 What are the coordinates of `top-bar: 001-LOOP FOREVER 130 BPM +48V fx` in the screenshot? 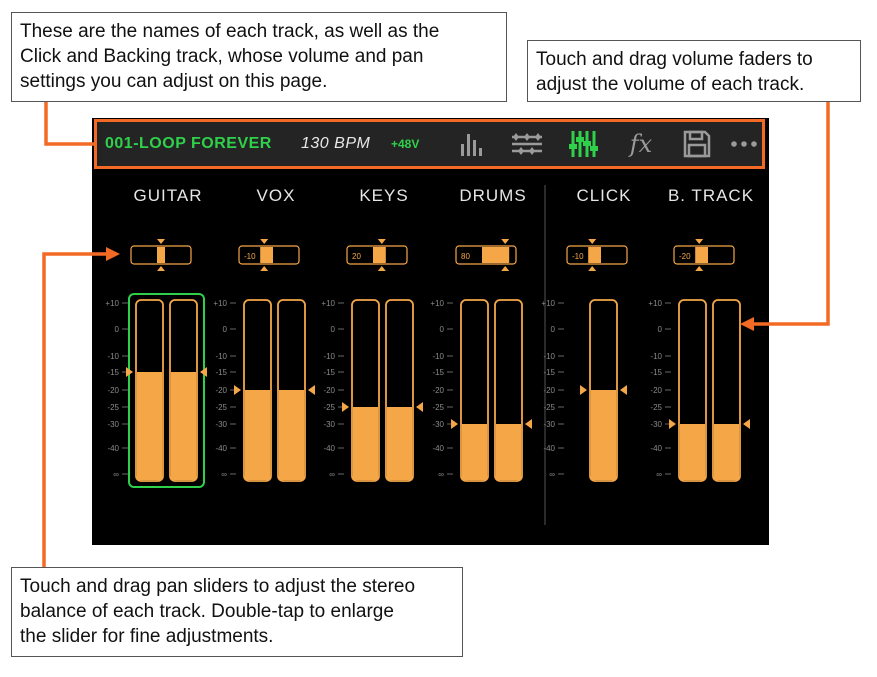 It's located at (429, 144).